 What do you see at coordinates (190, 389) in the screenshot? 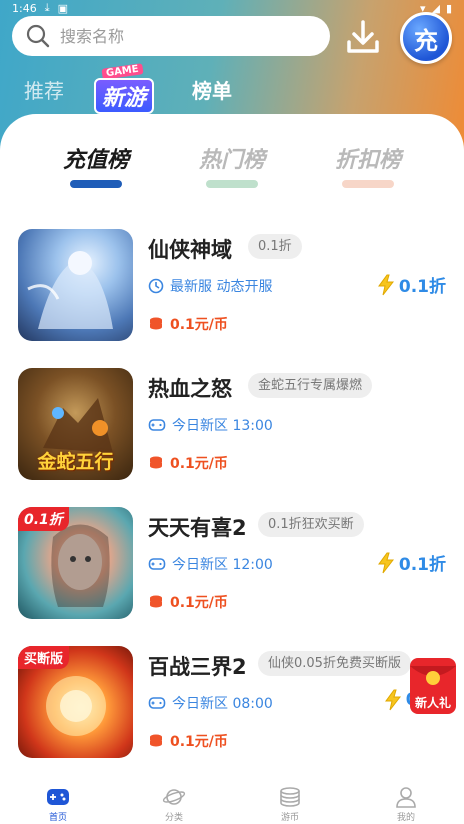
I see `game-name: 热血之怒` at bounding box center [190, 389].